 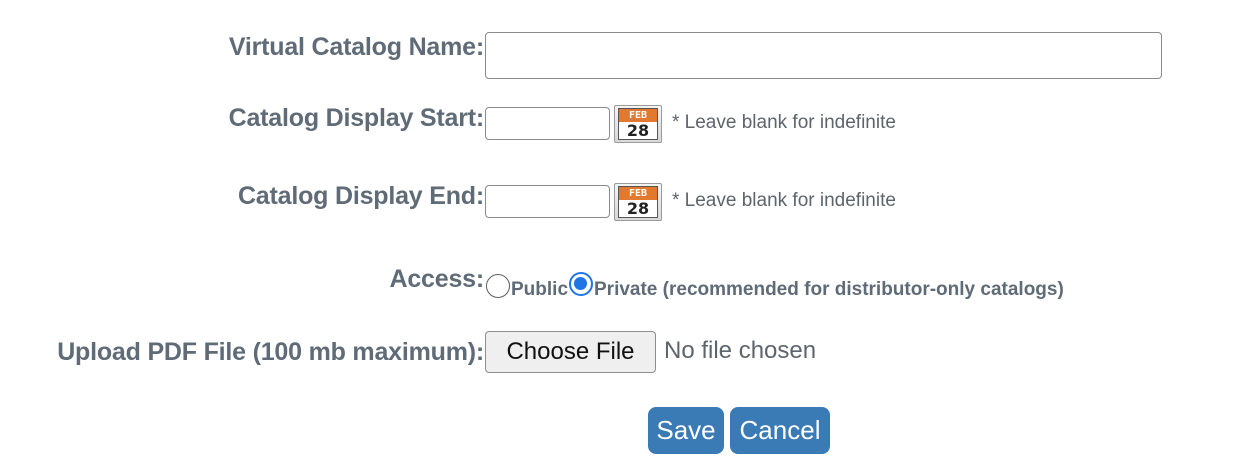 What do you see at coordinates (360, 196) in the screenshot?
I see `display-end-label: Catalog Display End:` at bounding box center [360, 196].